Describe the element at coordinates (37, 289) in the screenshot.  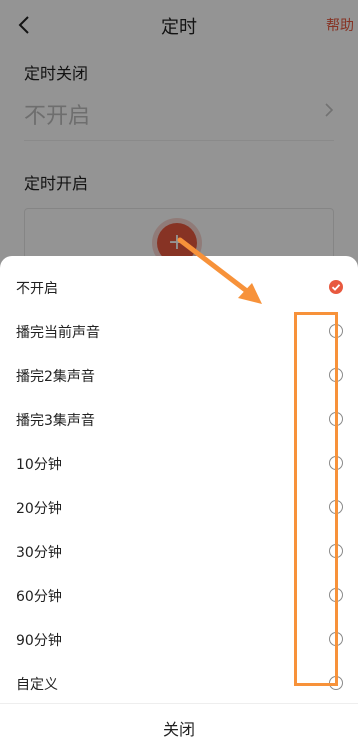
I see `option-label: 不开启` at that location.